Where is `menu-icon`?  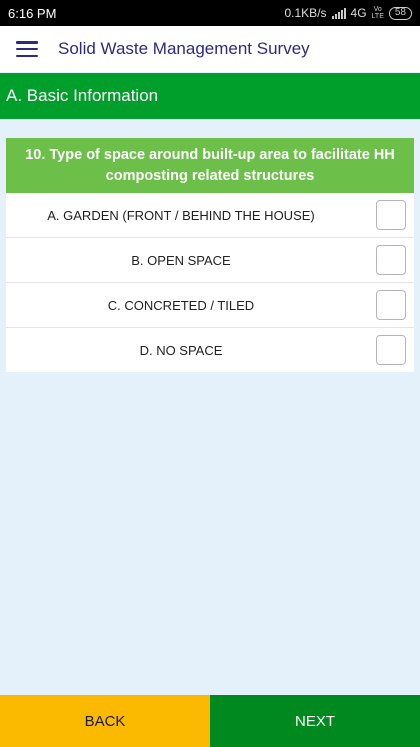 menu-icon is located at coordinates (27, 49).